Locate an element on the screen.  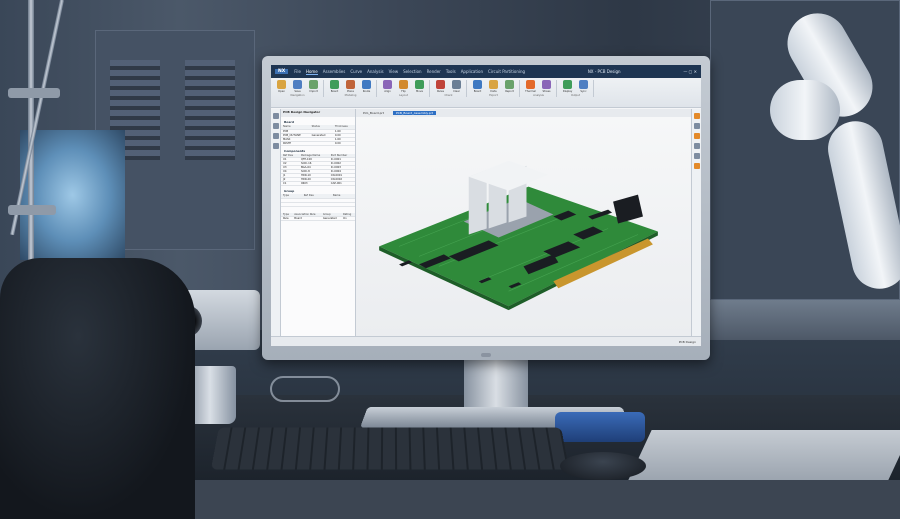
ribbon-button: Display is located at coordinates (567, 86).